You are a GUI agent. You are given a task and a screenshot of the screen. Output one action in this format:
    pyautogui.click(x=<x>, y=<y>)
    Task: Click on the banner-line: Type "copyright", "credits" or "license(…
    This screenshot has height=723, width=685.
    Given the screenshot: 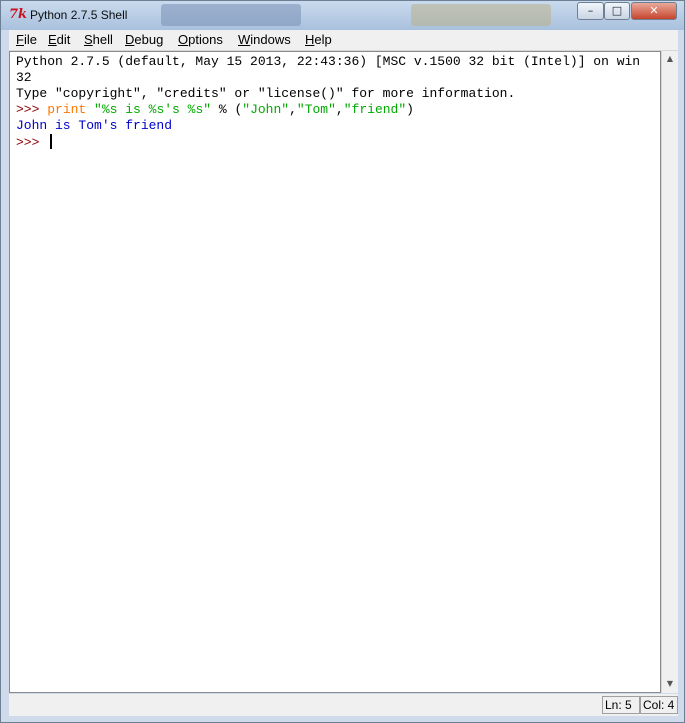 What is the action you would take?
    pyautogui.click(x=266, y=93)
    